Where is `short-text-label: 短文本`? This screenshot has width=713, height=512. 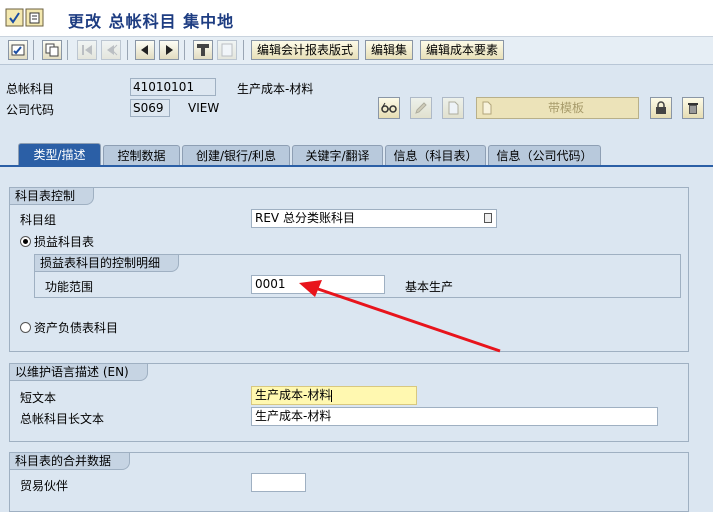
short-text-label: 短文本 is located at coordinates (38, 398).